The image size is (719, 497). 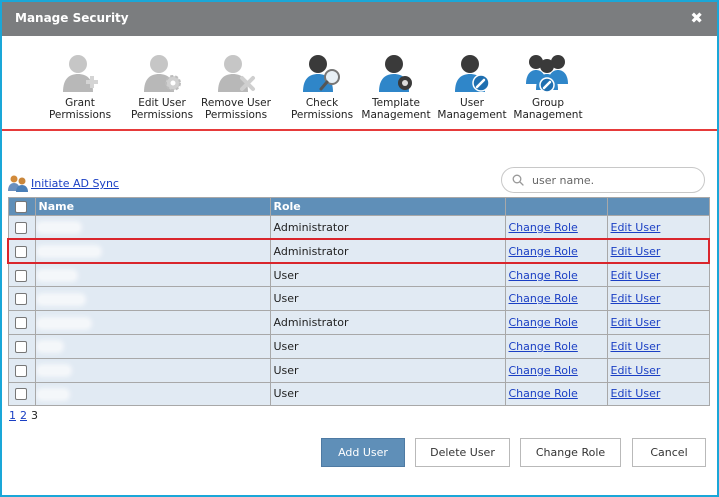 I want to click on group-management-button: Group Management, so click(x=548, y=86).